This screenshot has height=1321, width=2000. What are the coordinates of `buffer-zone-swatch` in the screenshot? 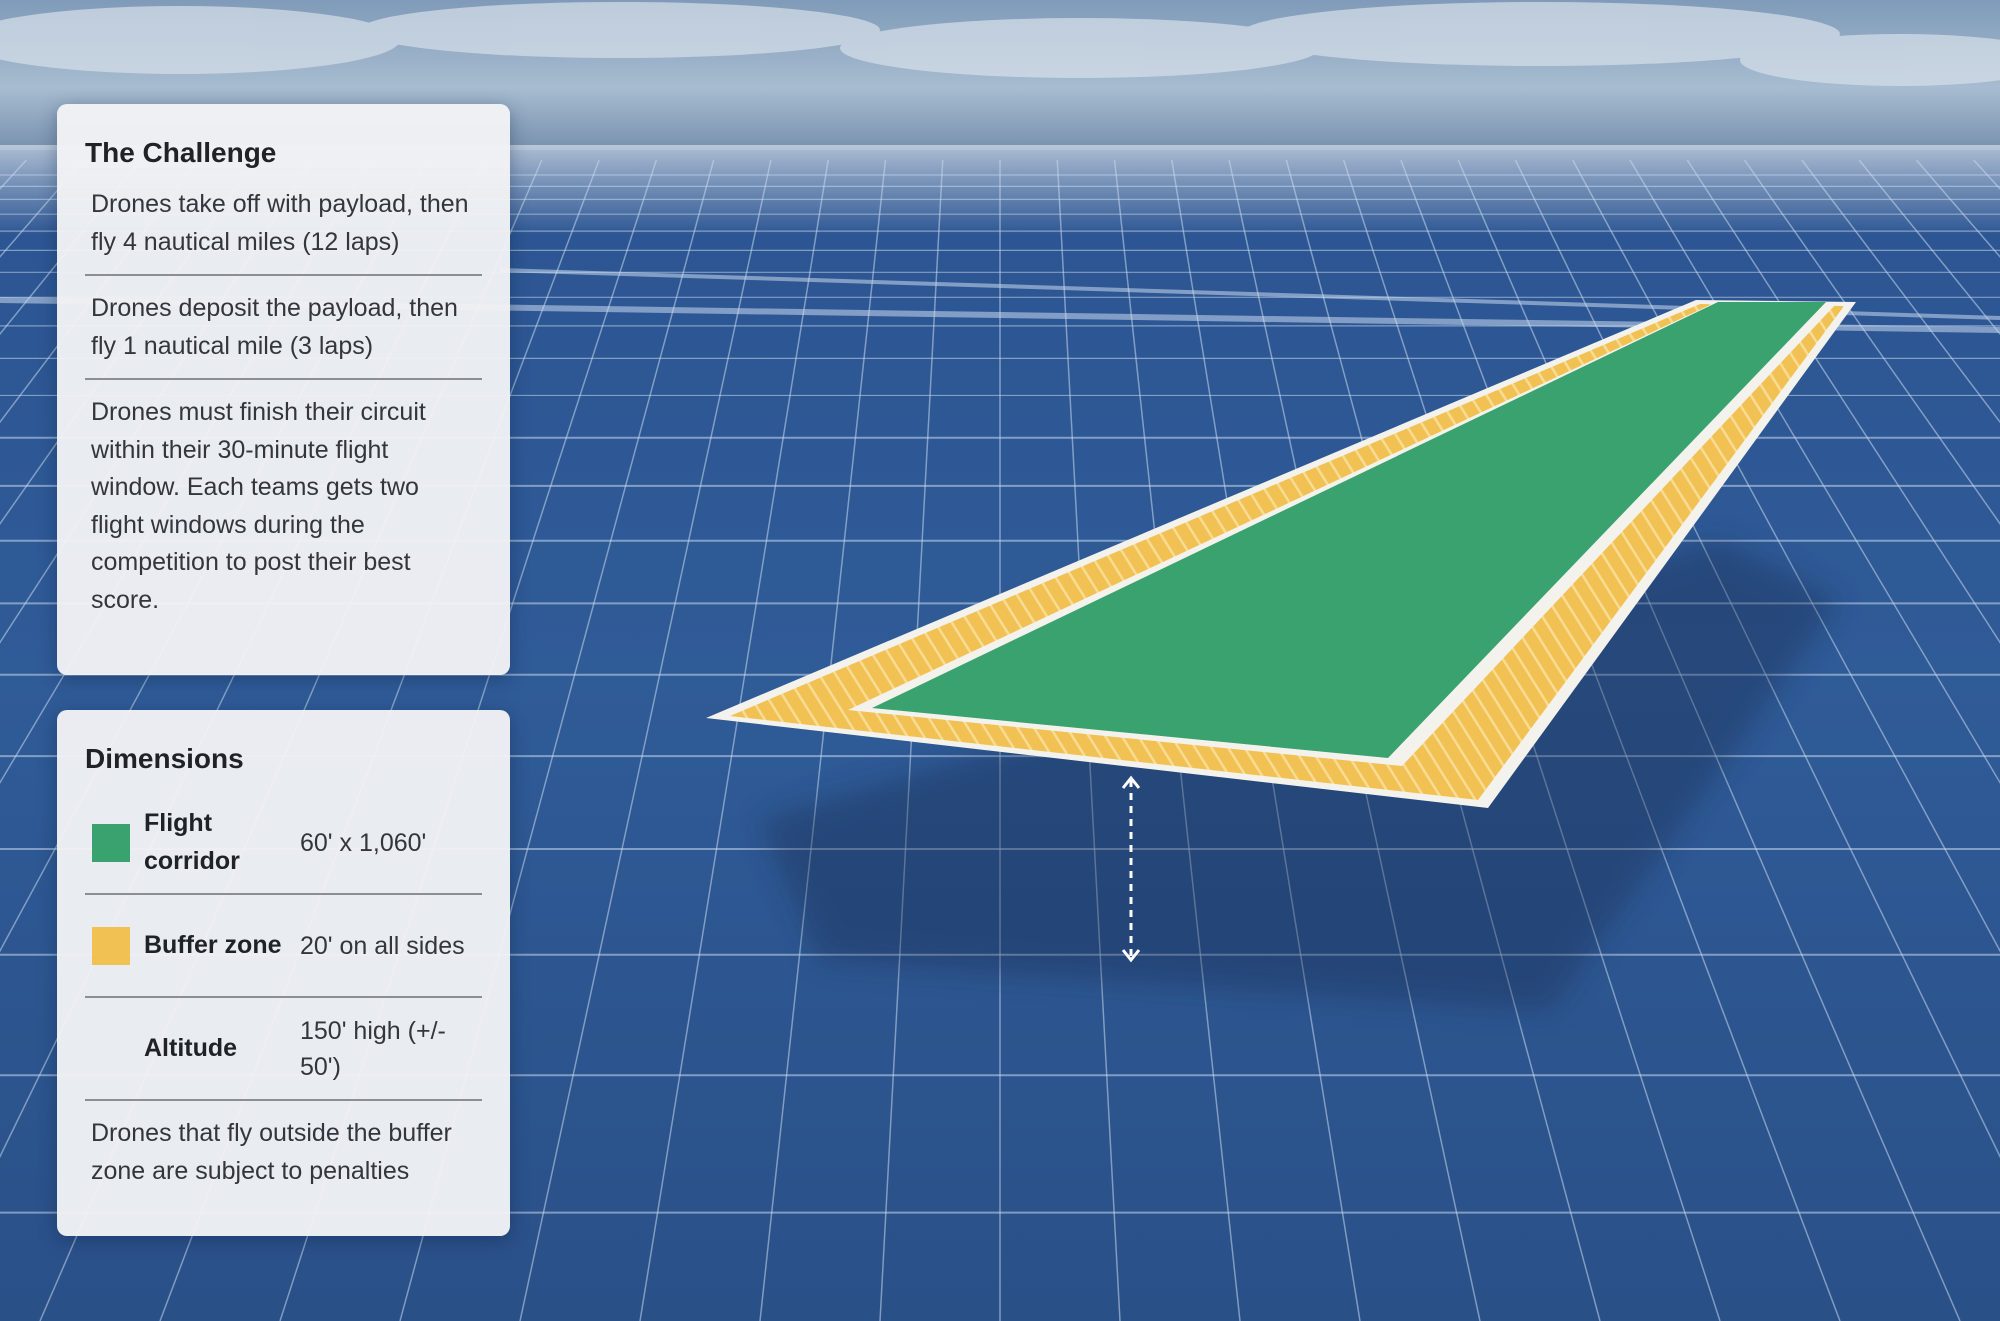 It's located at (111, 945).